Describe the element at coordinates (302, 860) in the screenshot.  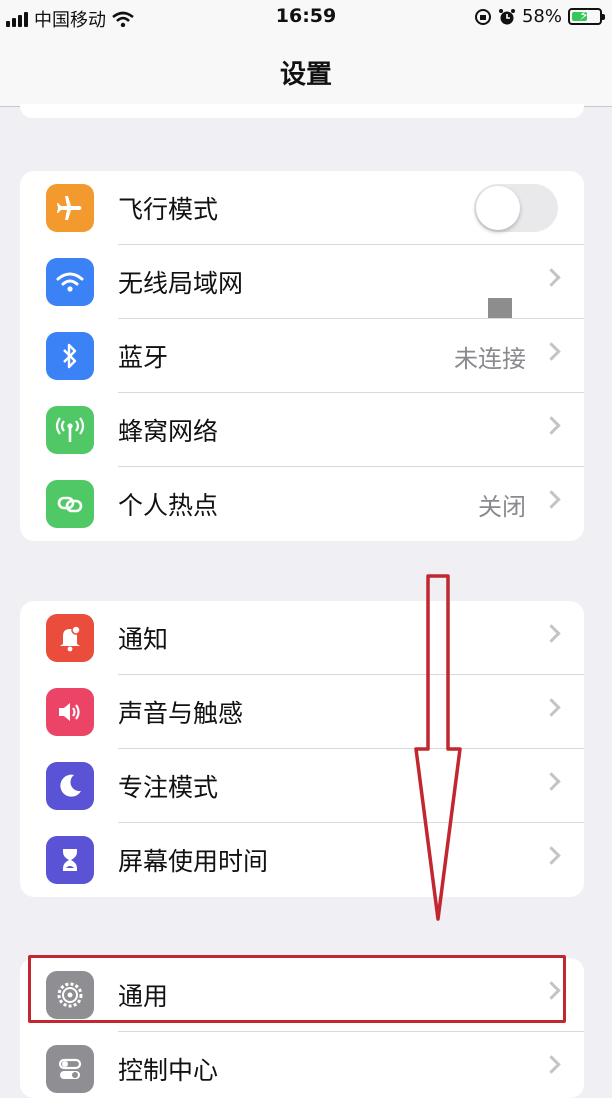
I see `row-screen-time: 屏幕使用时间` at that location.